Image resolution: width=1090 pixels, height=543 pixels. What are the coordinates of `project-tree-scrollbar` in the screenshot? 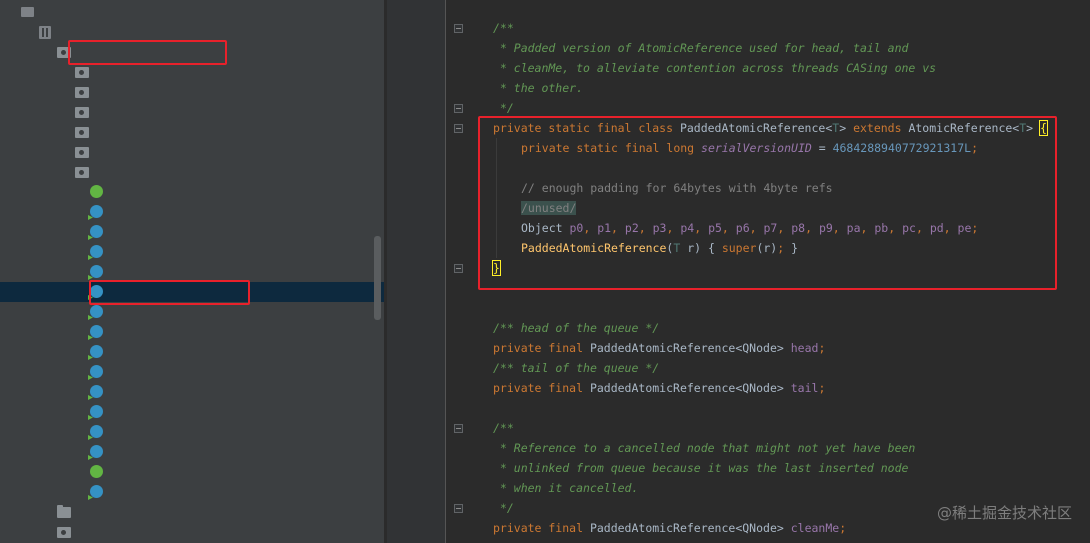 It's located at (377, 278).